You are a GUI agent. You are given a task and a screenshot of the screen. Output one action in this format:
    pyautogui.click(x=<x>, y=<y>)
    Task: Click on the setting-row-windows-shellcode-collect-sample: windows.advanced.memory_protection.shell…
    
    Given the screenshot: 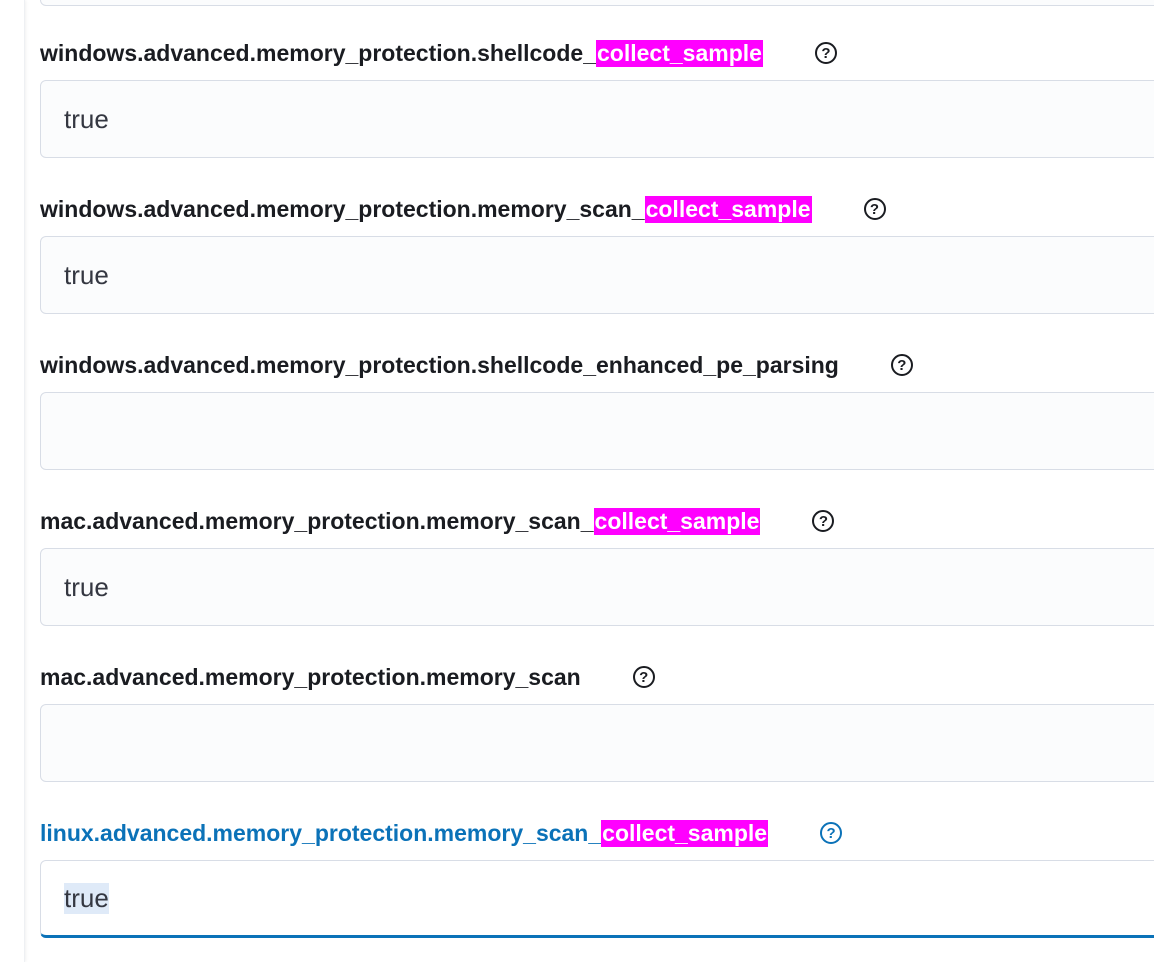 What is the action you would take?
    pyautogui.click(x=597, y=98)
    